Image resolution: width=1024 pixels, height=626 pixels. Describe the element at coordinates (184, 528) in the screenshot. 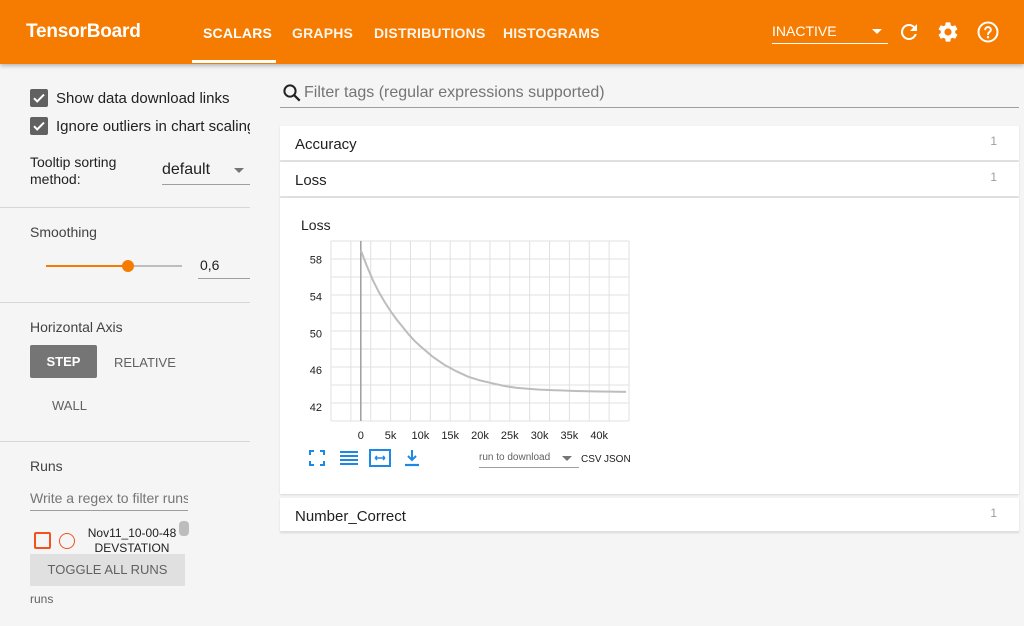

I see `runs-scrollbar` at that location.